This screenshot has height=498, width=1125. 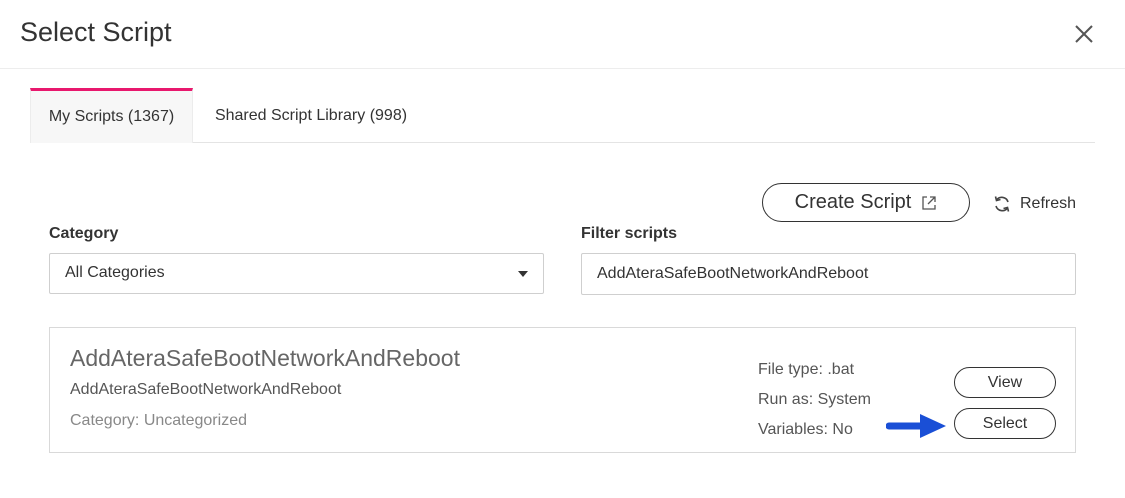 What do you see at coordinates (828, 274) in the screenshot?
I see `filter-scripts-input` at bounding box center [828, 274].